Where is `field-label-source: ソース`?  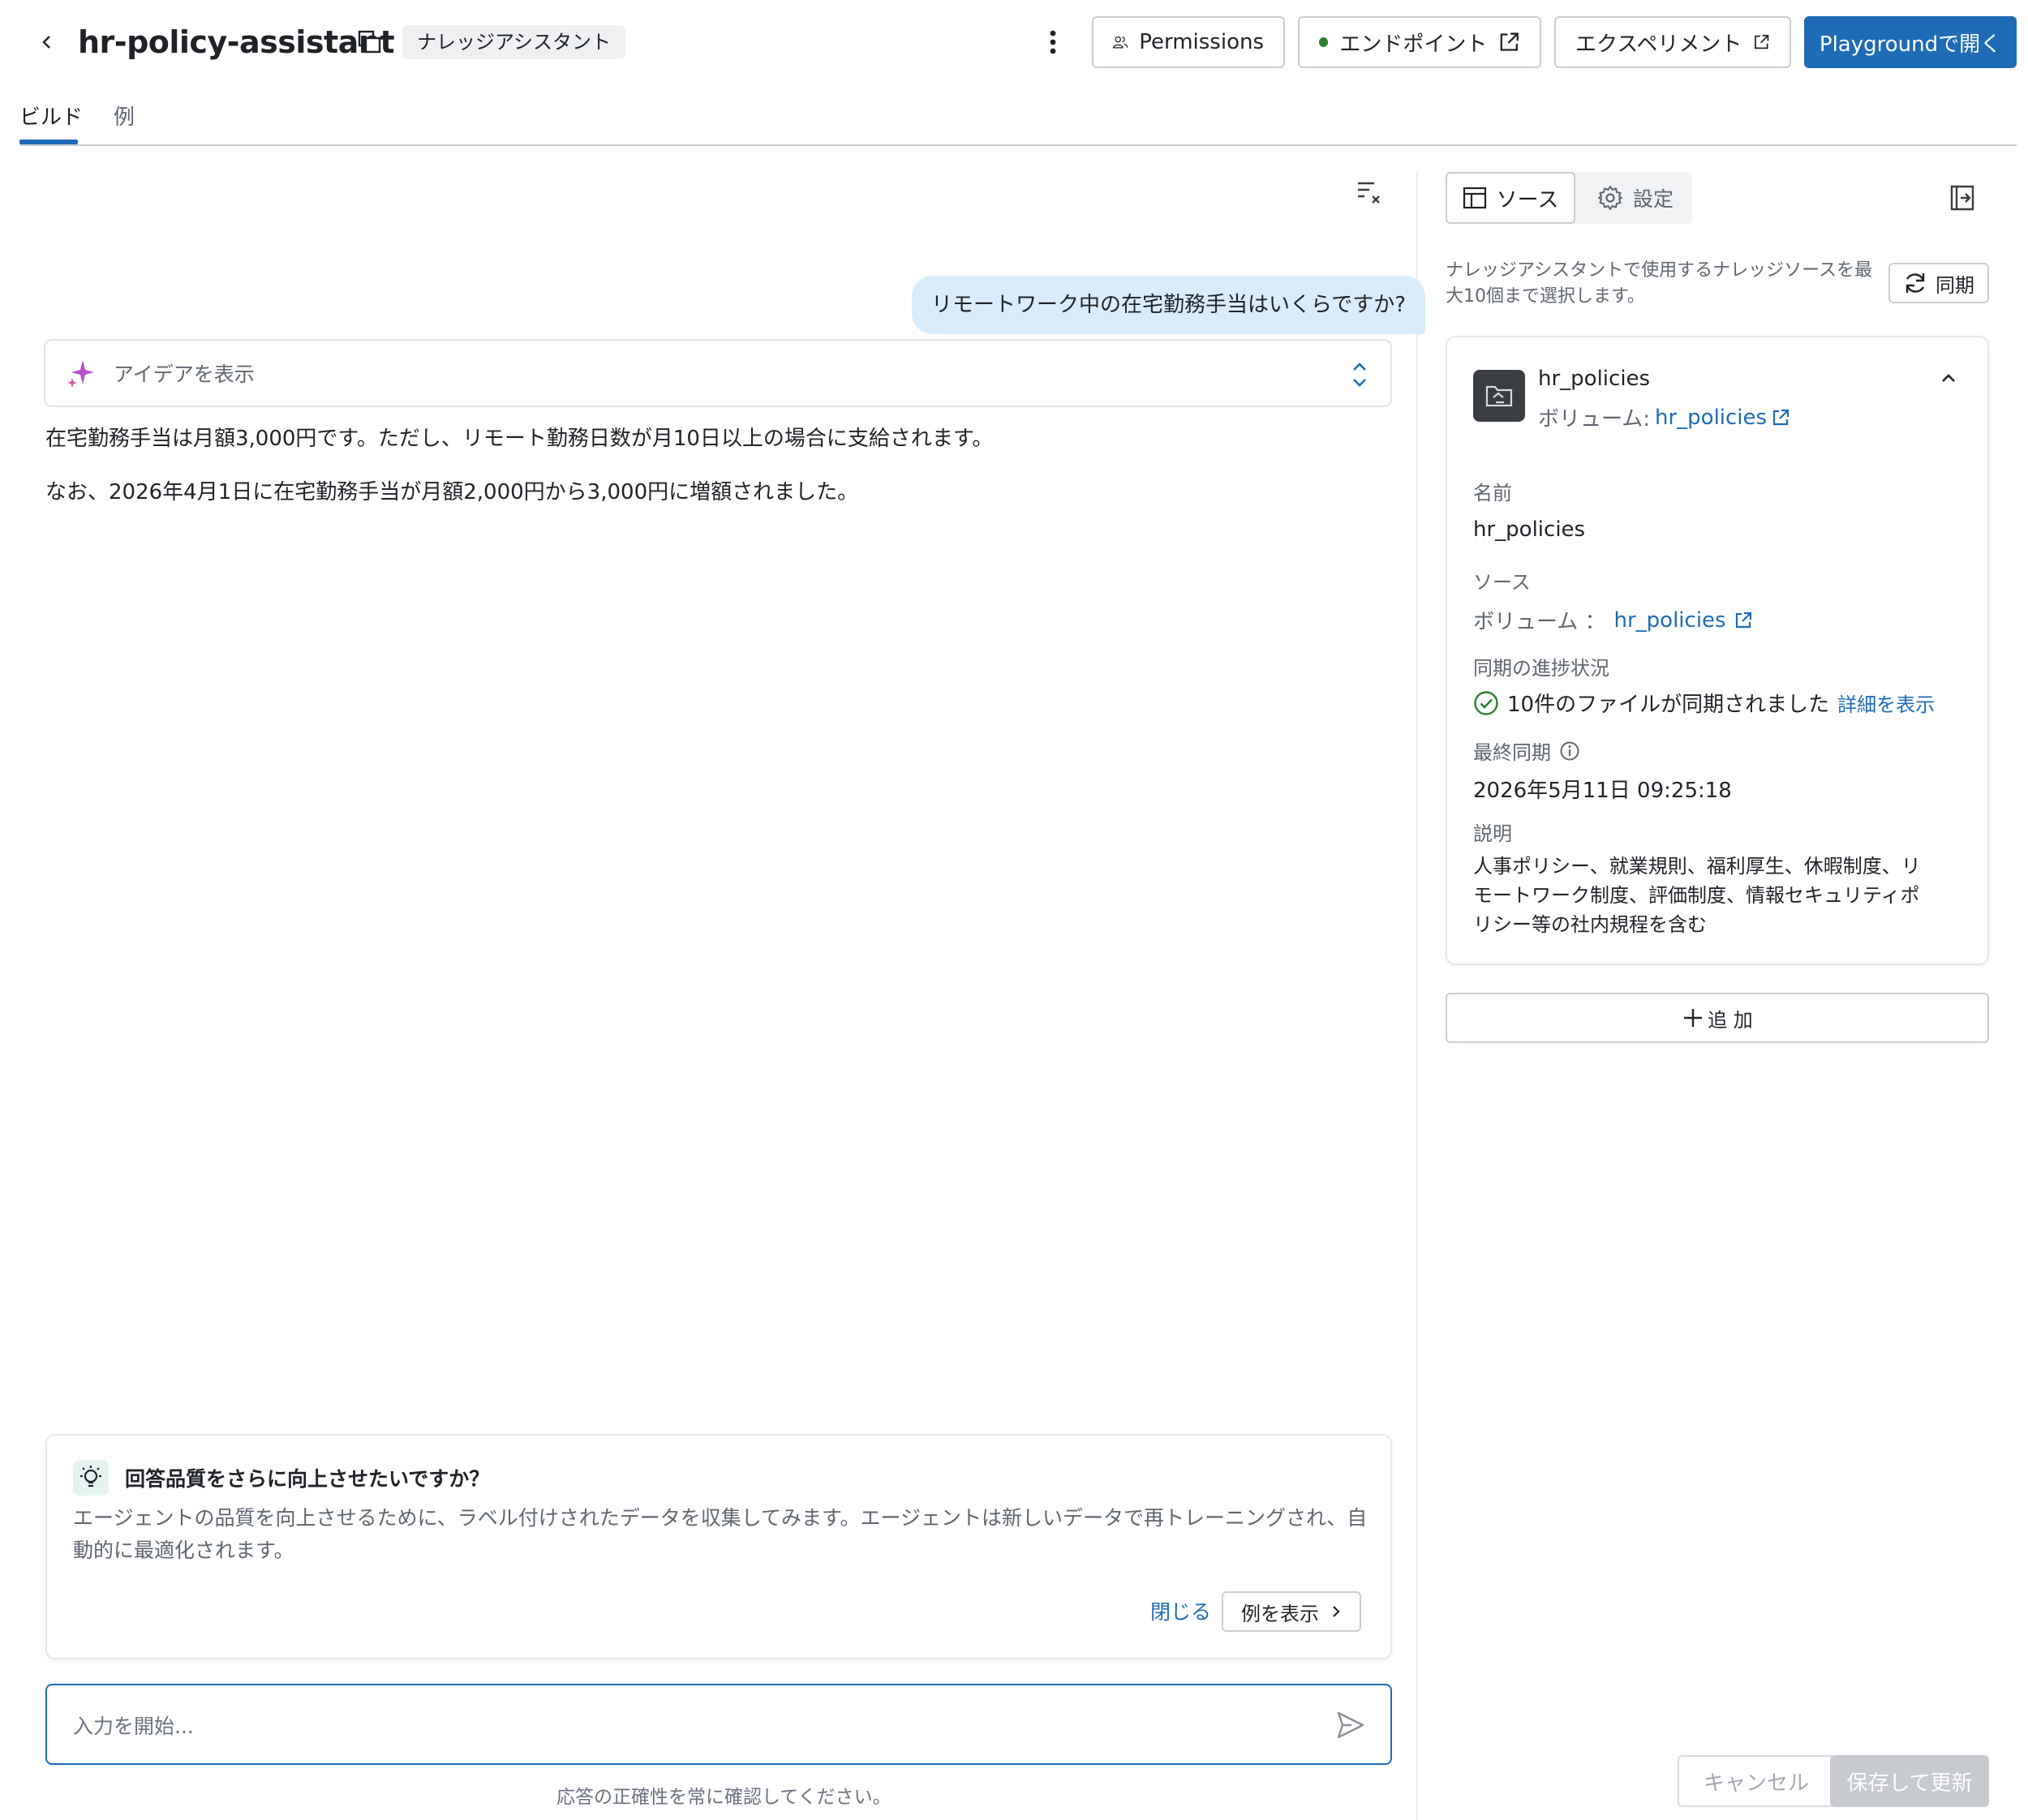
field-label-source: ソース is located at coordinates (1502, 582).